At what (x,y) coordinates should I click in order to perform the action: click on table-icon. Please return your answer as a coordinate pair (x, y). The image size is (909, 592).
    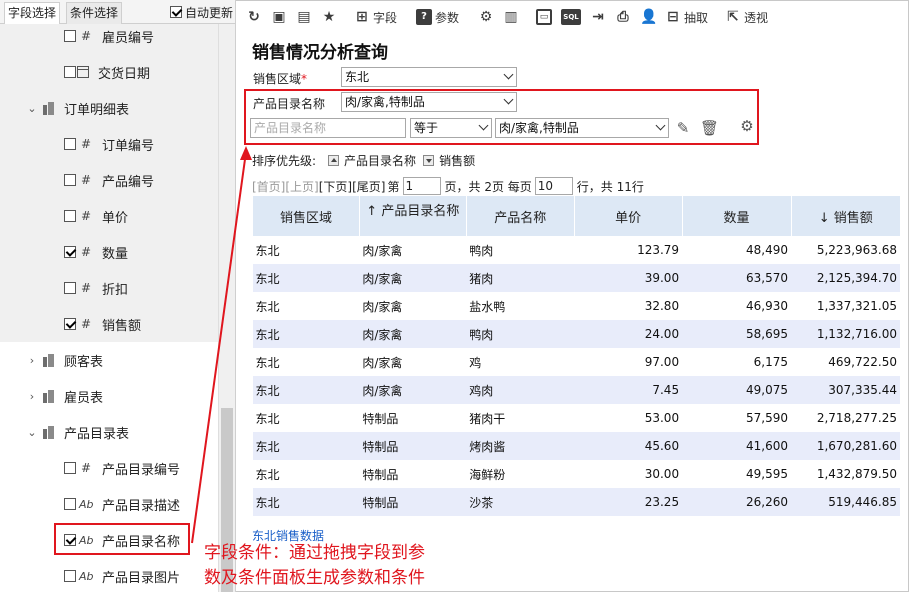
    Looking at the image, I should click on (50, 360).